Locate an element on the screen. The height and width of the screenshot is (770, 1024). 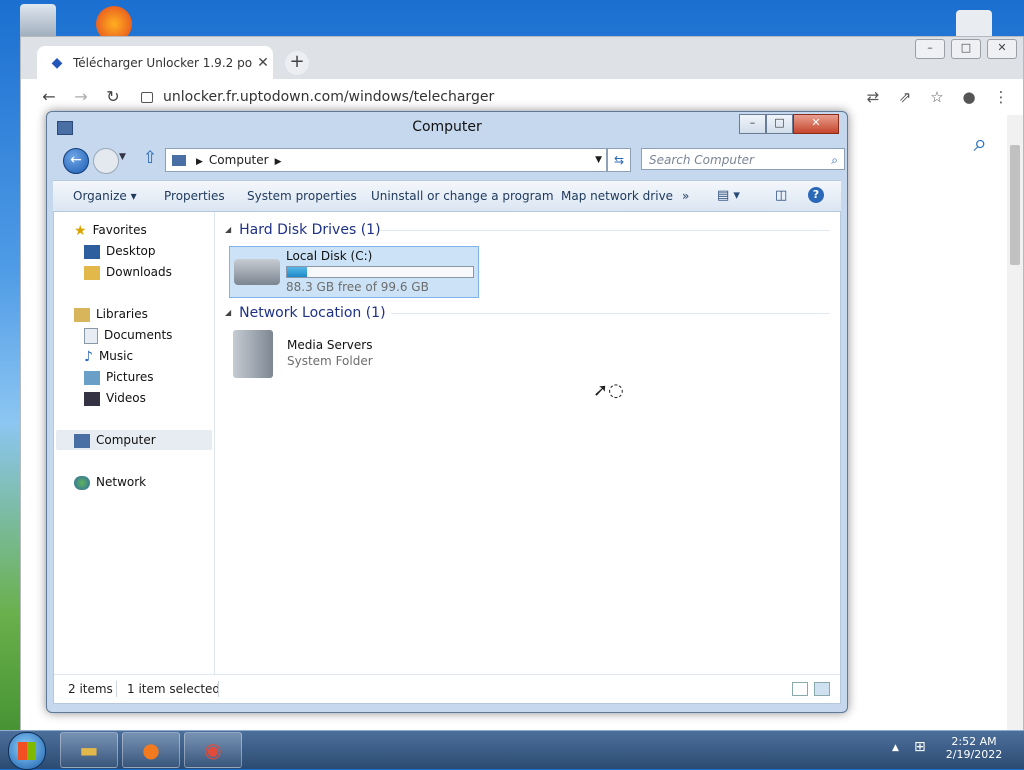
details-view-icon is located at coordinates (800, 689).